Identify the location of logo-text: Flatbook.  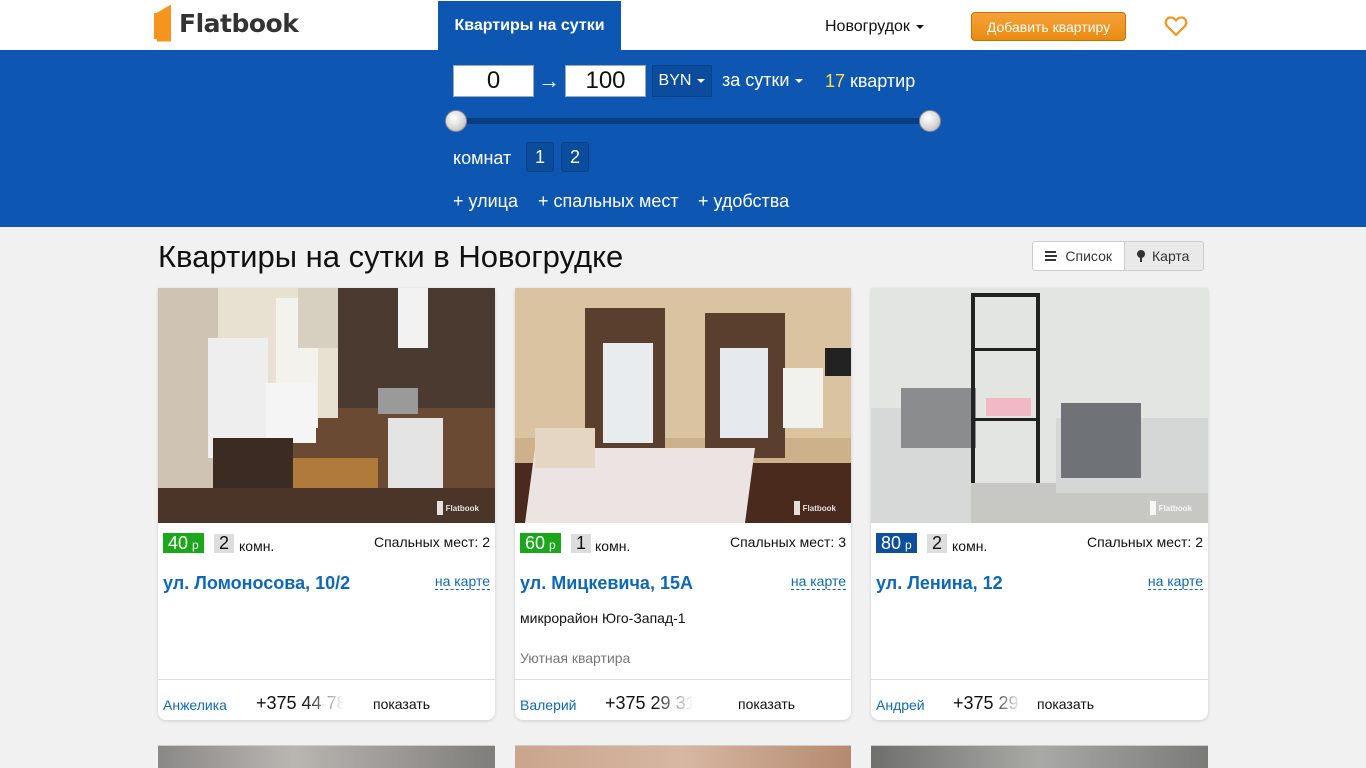
(239, 23).